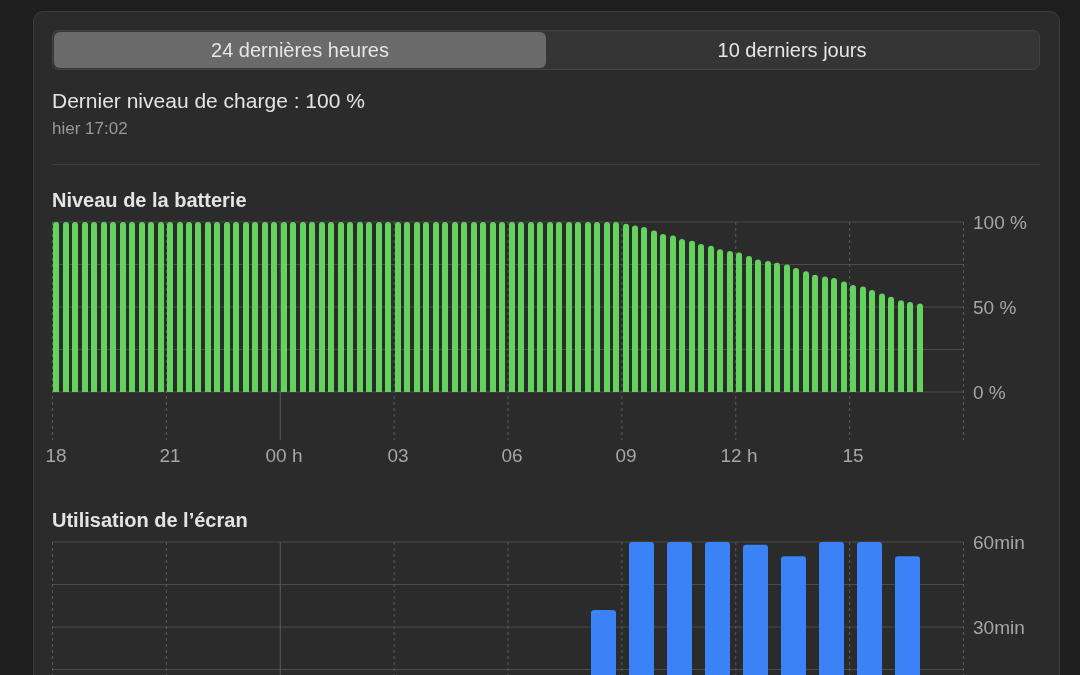 This screenshot has height=675, width=1080. I want to click on bar, so click(603, 642).